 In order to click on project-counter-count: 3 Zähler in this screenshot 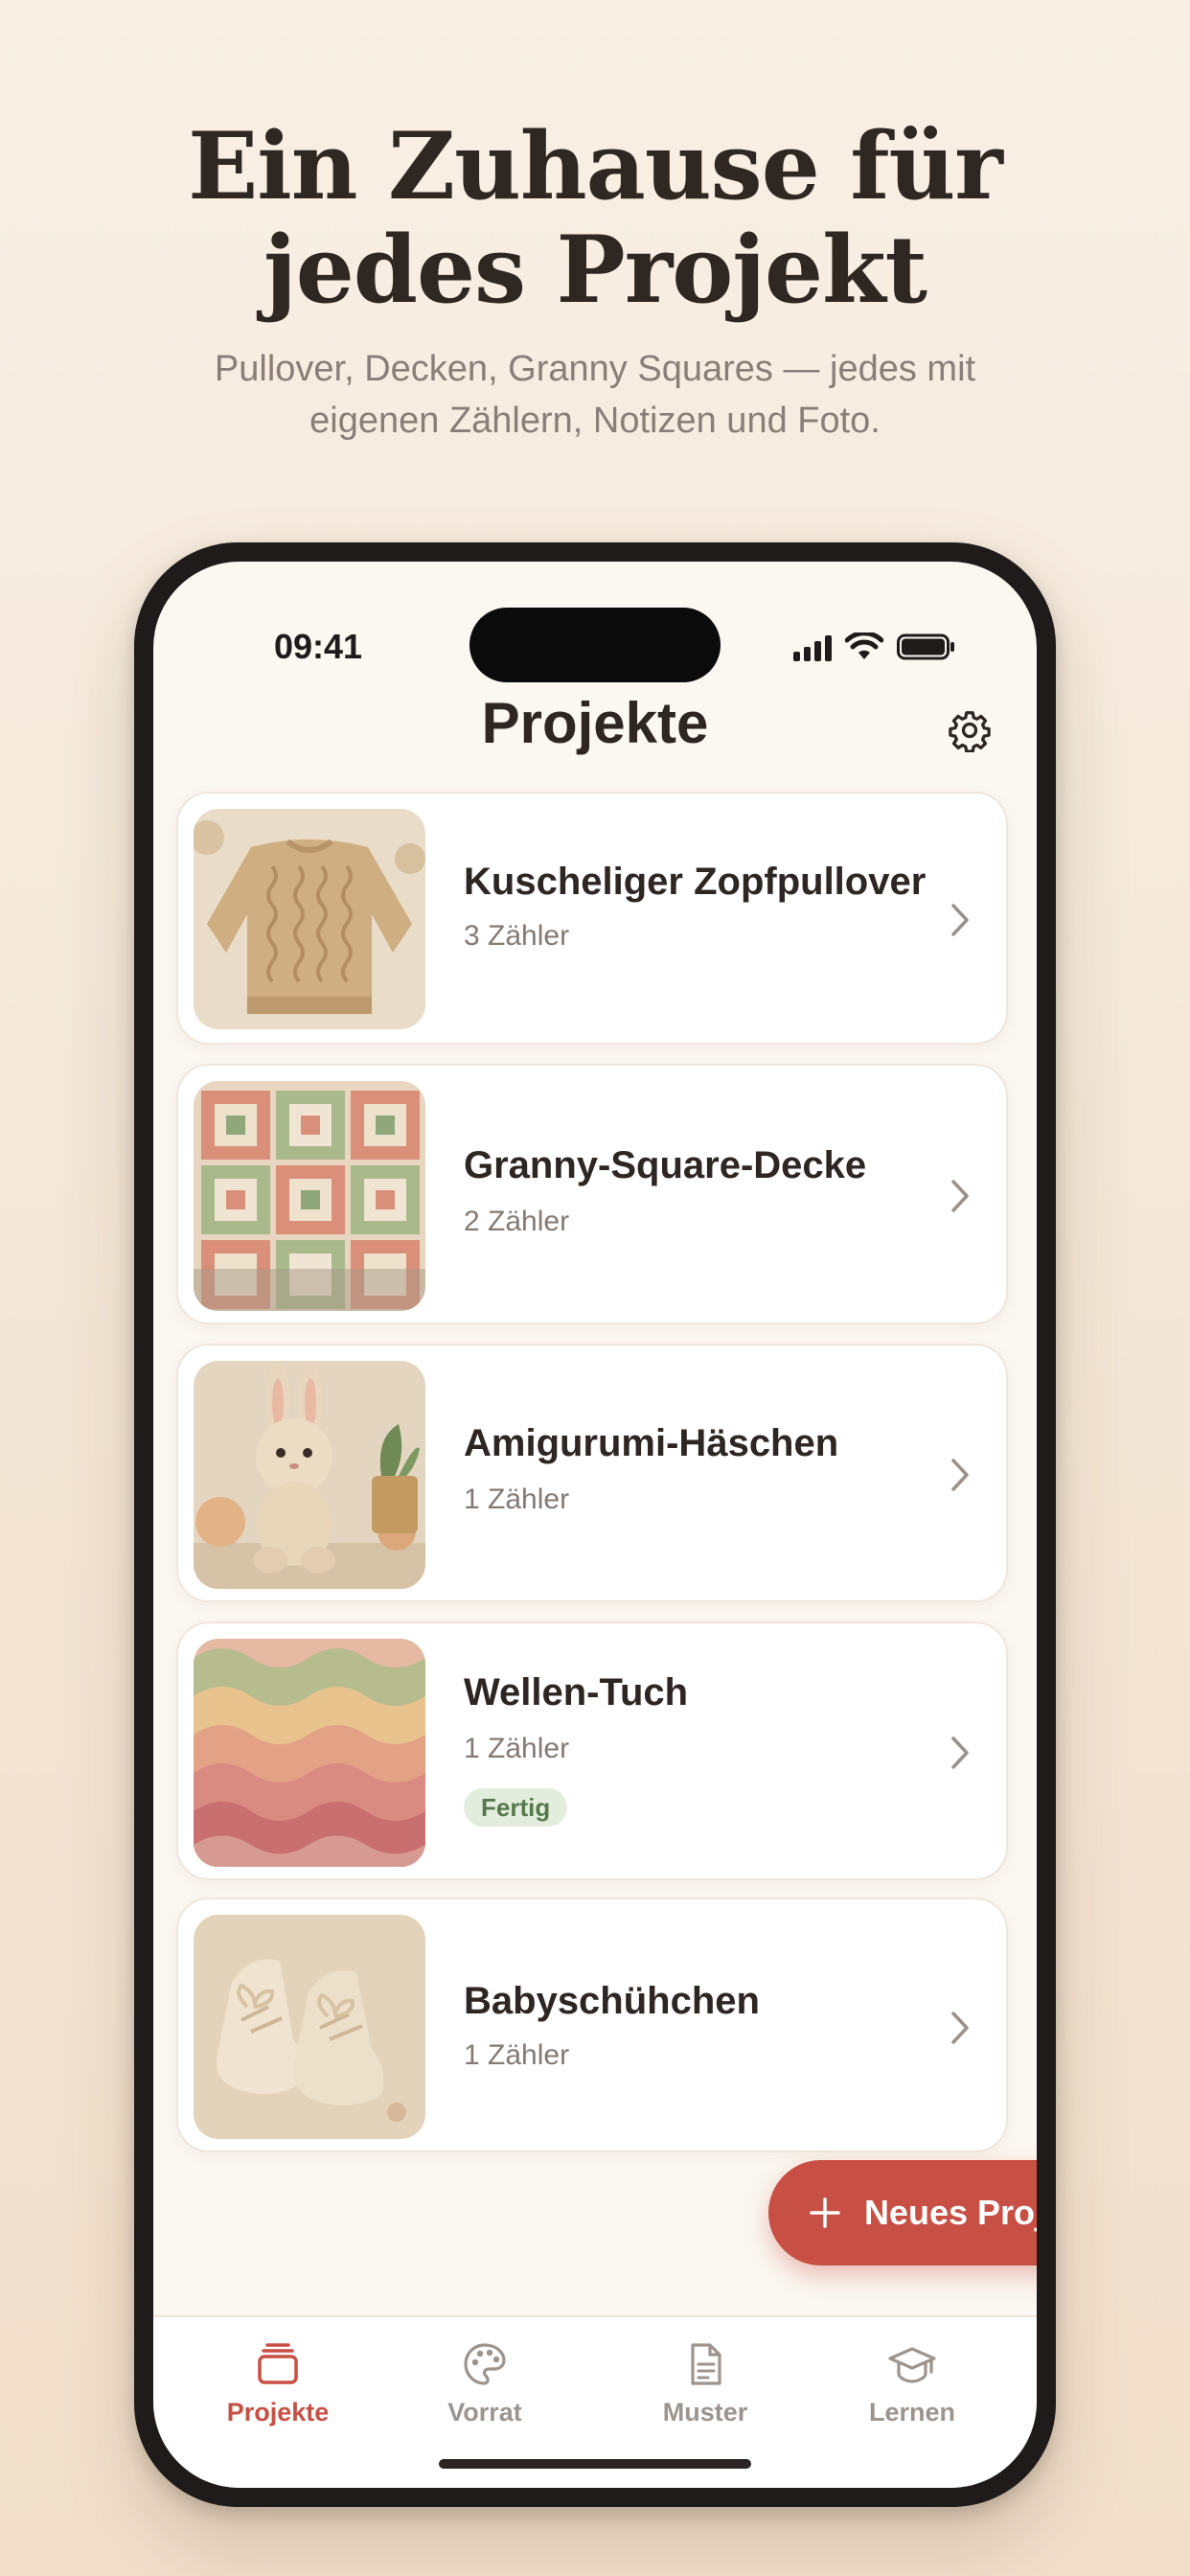, I will do `click(517, 936)`.